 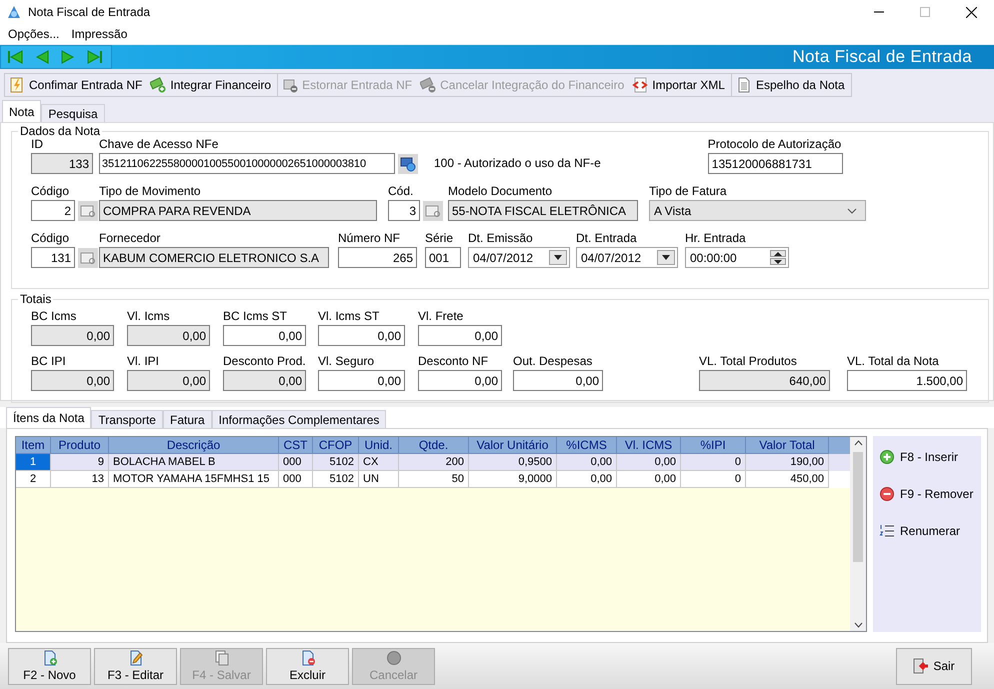 I want to click on scroll-up-icon, so click(x=858, y=443).